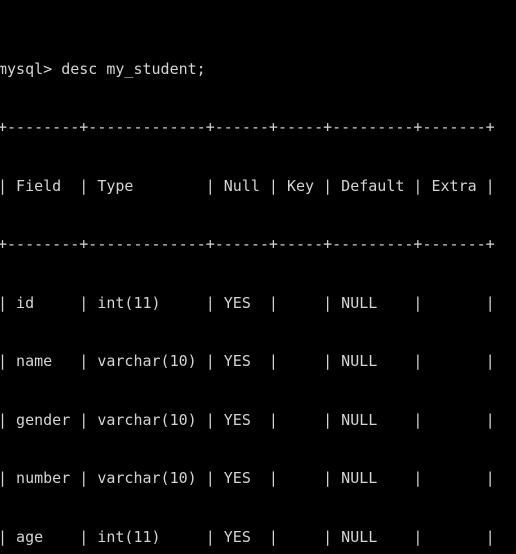 This screenshot has height=554, width=516. What do you see at coordinates (103, 68) in the screenshot?
I see `terminal-line: mysql> desc my_student;` at bounding box center [103, 68].